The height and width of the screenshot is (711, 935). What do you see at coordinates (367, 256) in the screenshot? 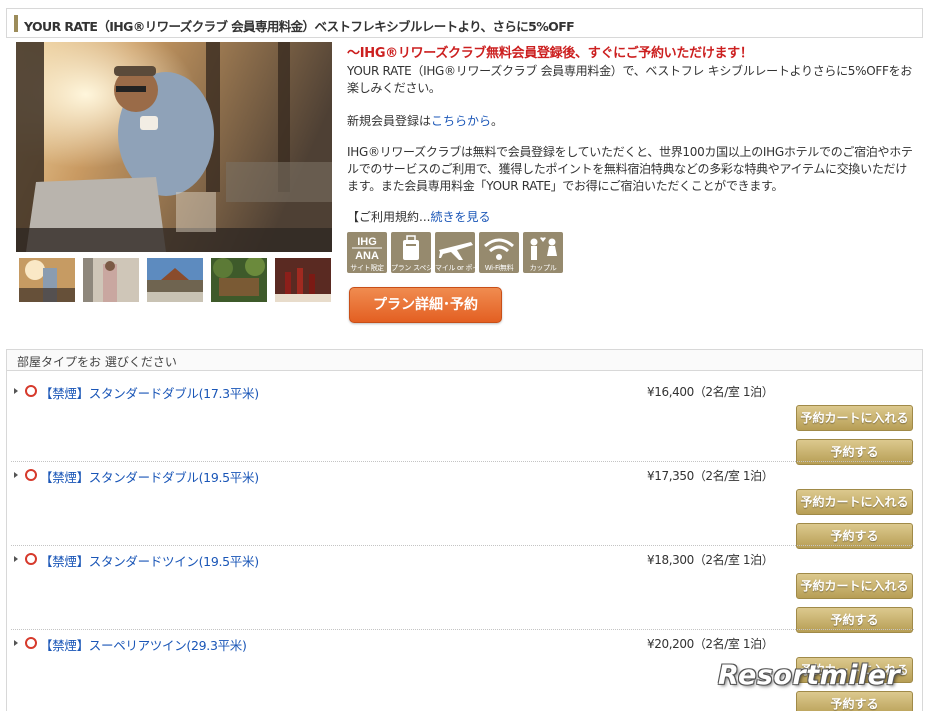
I see `svg-text: ANA` at bounding box center [367, 256].